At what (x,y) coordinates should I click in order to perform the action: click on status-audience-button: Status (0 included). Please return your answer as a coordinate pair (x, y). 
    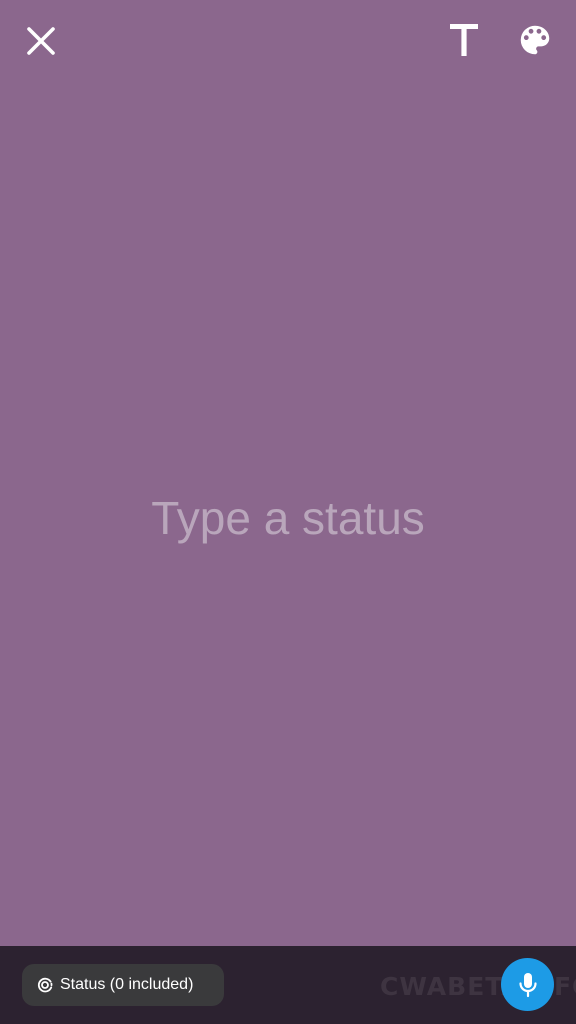
    Looking at the image, I should click on (123, 985).